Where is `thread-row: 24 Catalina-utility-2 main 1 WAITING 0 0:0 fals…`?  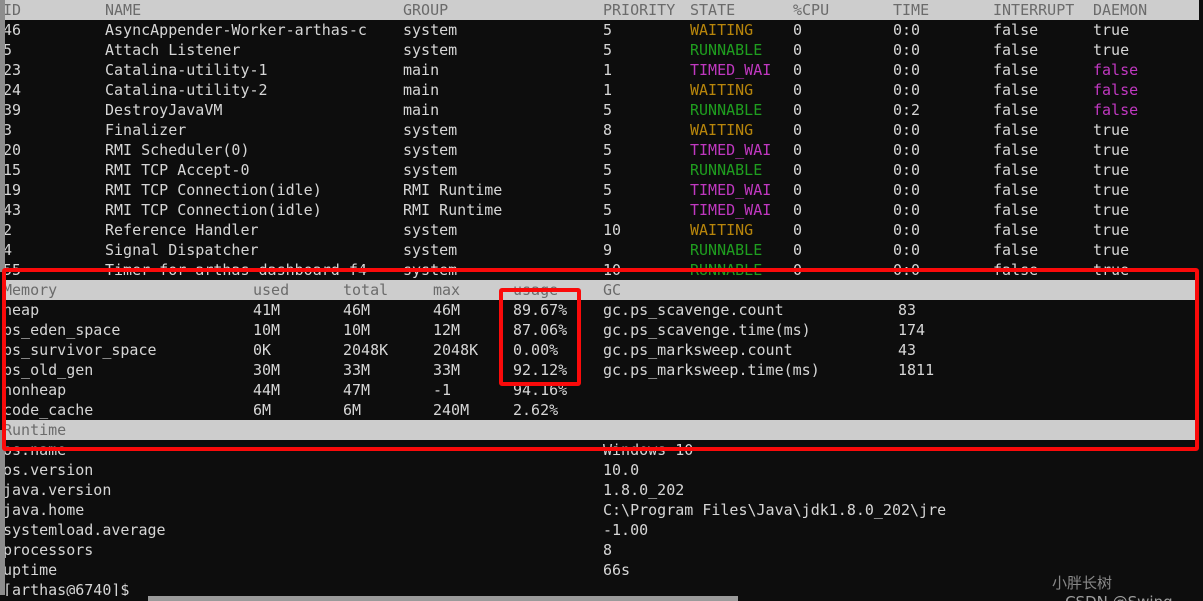
thread-row: 24 Catalina-utility-2 main 1 WAITING 0 0:0 fals… is located at coordinates (601, 90).